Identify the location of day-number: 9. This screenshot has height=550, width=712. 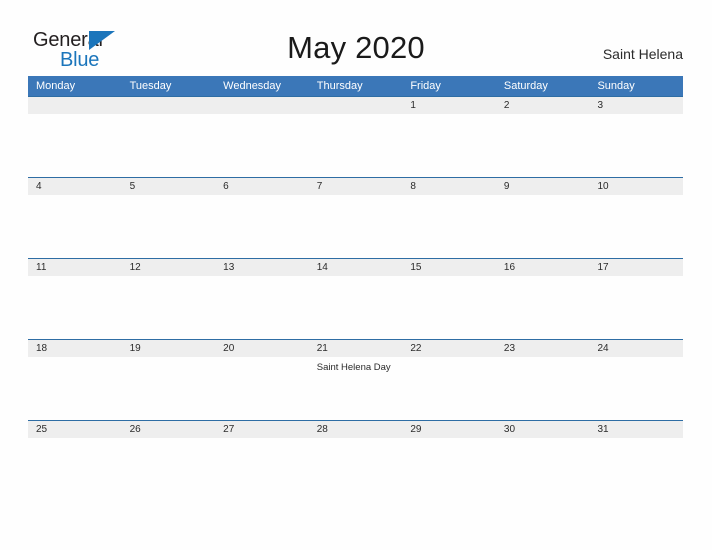
(543, 186).